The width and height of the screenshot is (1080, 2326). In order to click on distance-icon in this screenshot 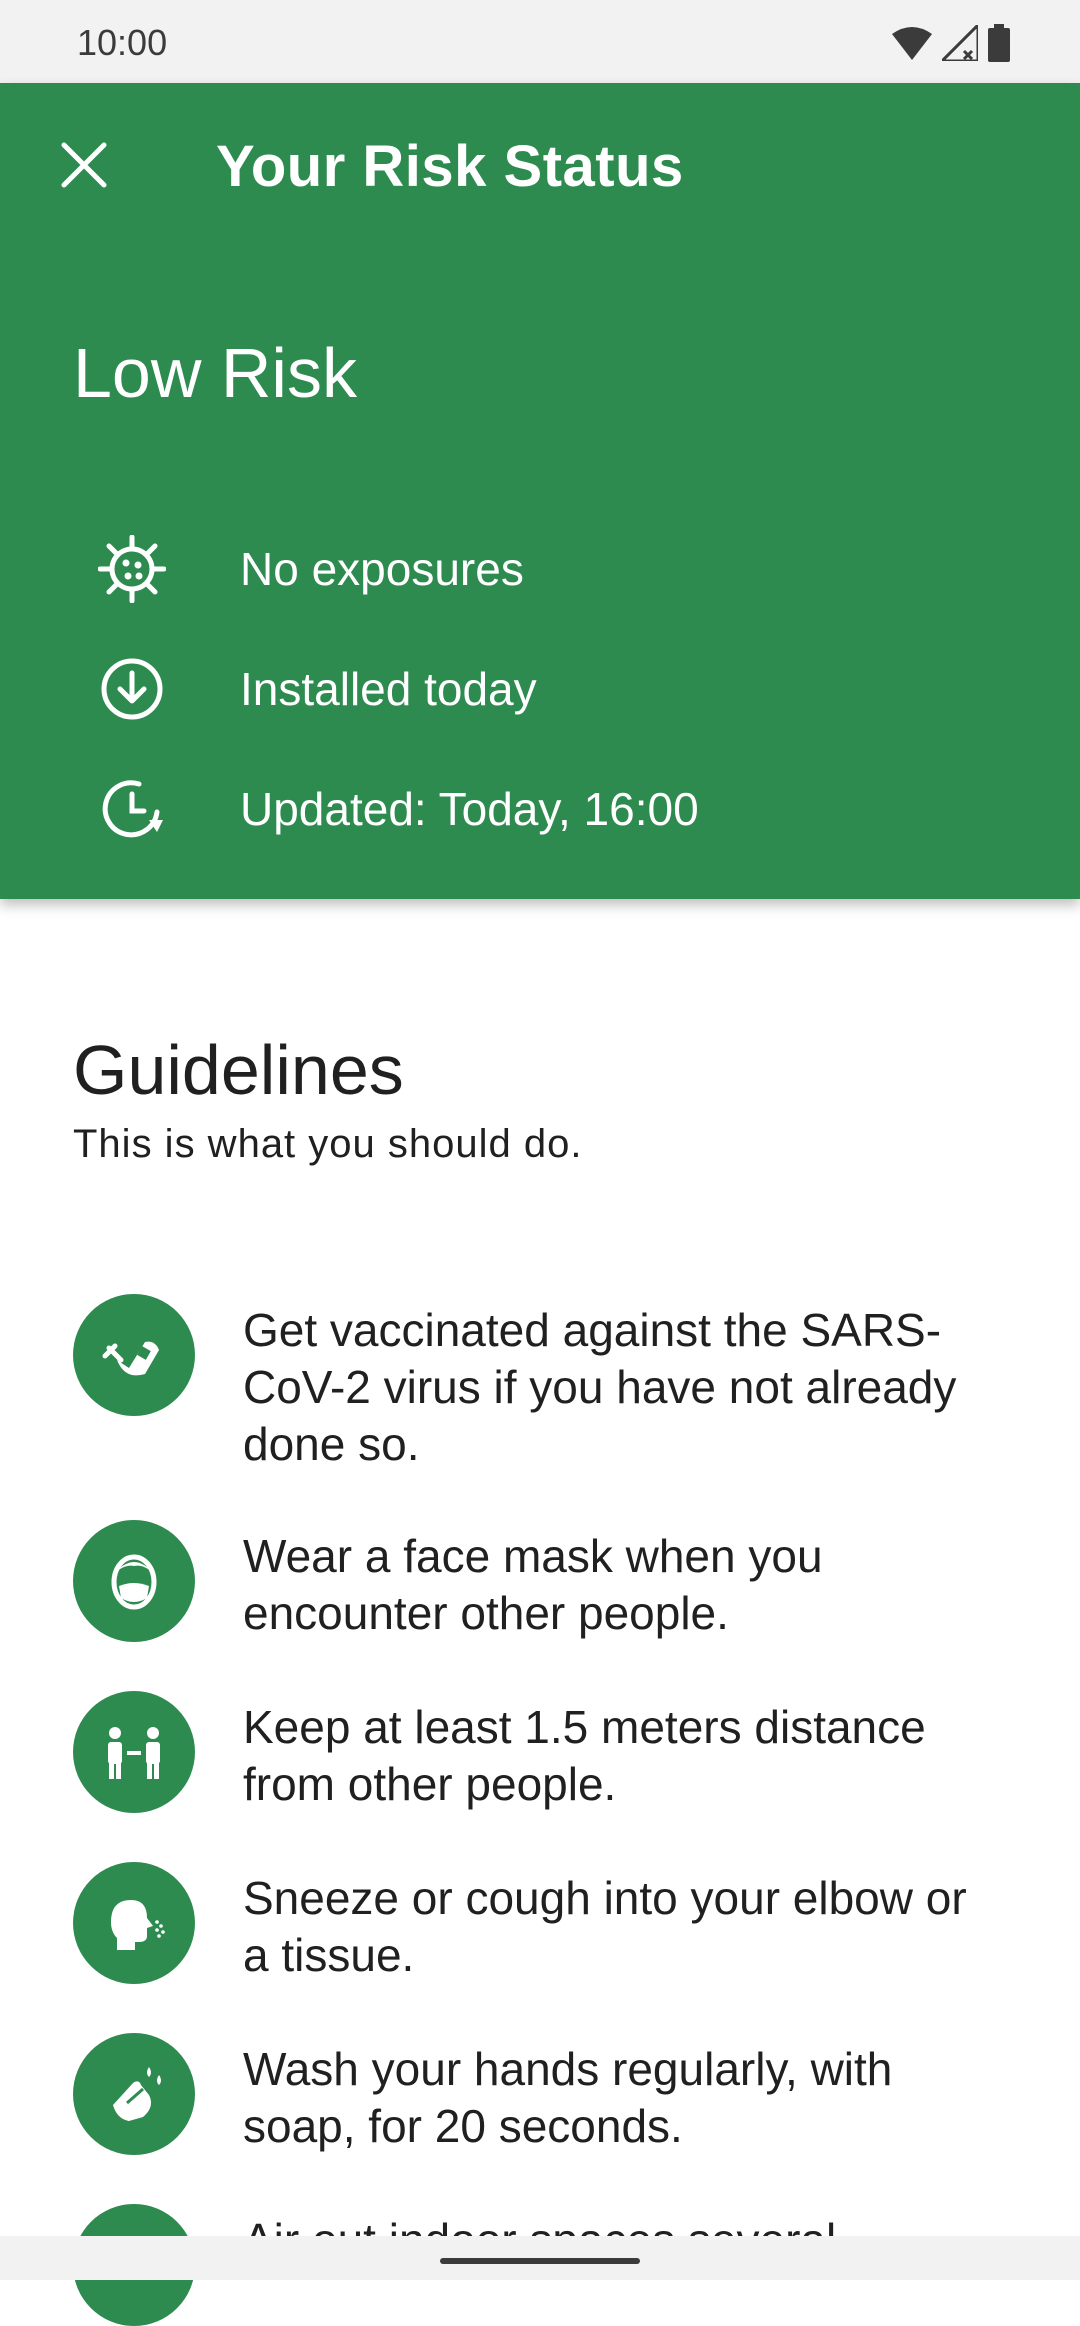, I will do `click(134, 1752)`.